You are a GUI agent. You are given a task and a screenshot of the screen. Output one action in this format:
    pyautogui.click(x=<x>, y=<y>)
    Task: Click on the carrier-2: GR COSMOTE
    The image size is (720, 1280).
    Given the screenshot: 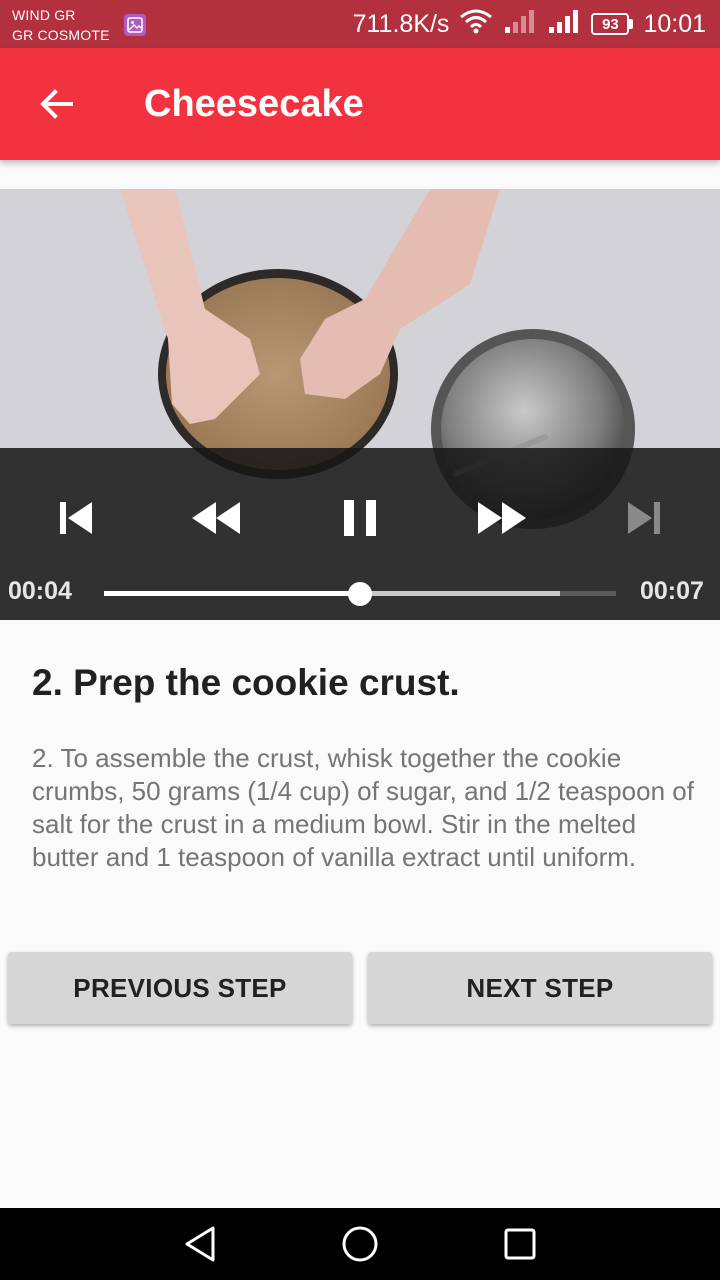 What is the action you would take?
    pyautogui.click(x=61, y=35)
    